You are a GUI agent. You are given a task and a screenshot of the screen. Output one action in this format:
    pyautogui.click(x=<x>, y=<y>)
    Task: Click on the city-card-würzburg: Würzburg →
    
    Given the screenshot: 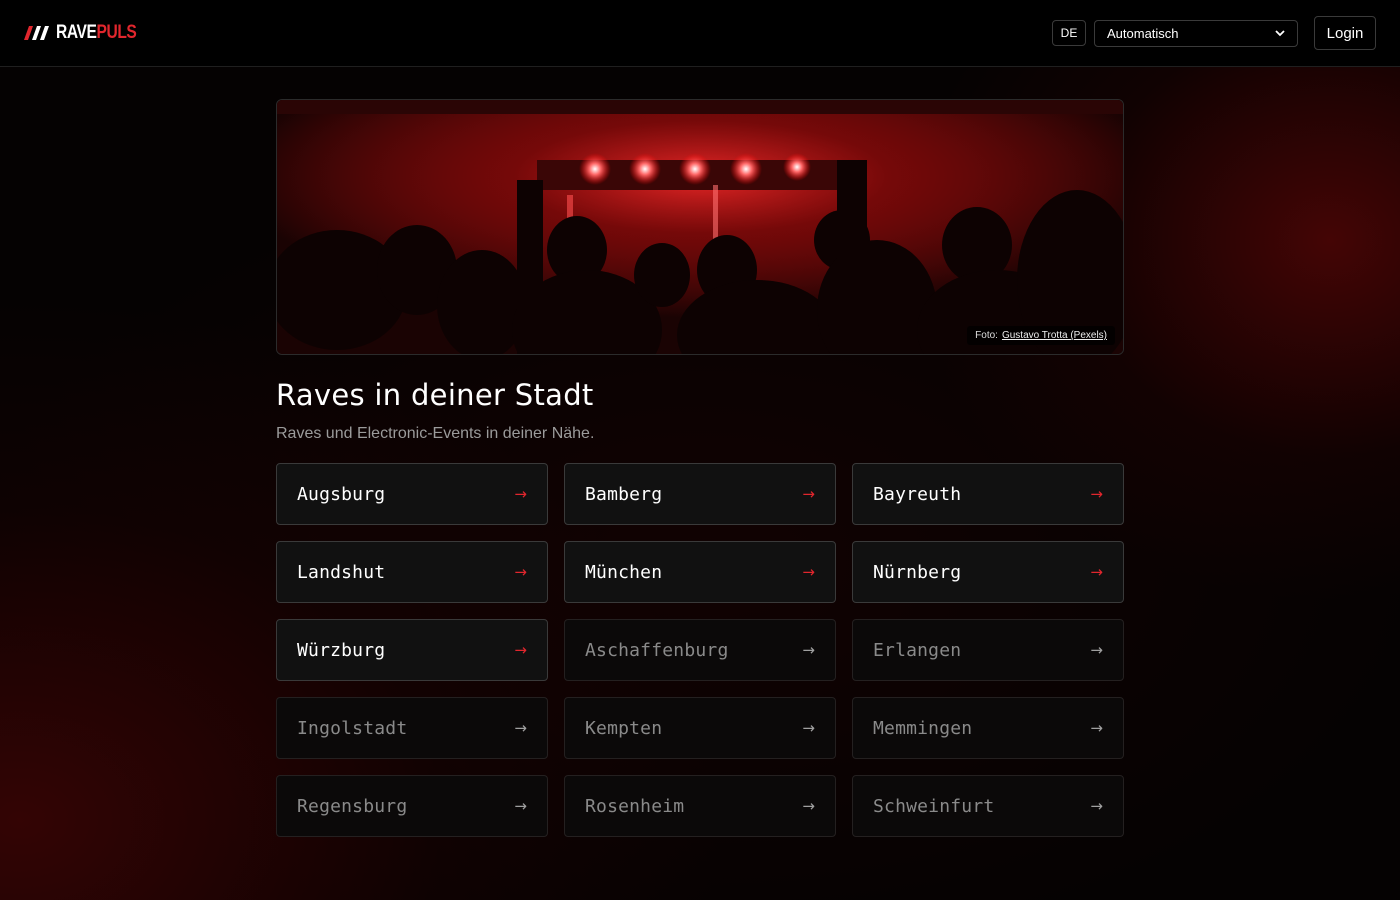 What is the action you would take?
    pyautogui.click(x=412, y=650)
    